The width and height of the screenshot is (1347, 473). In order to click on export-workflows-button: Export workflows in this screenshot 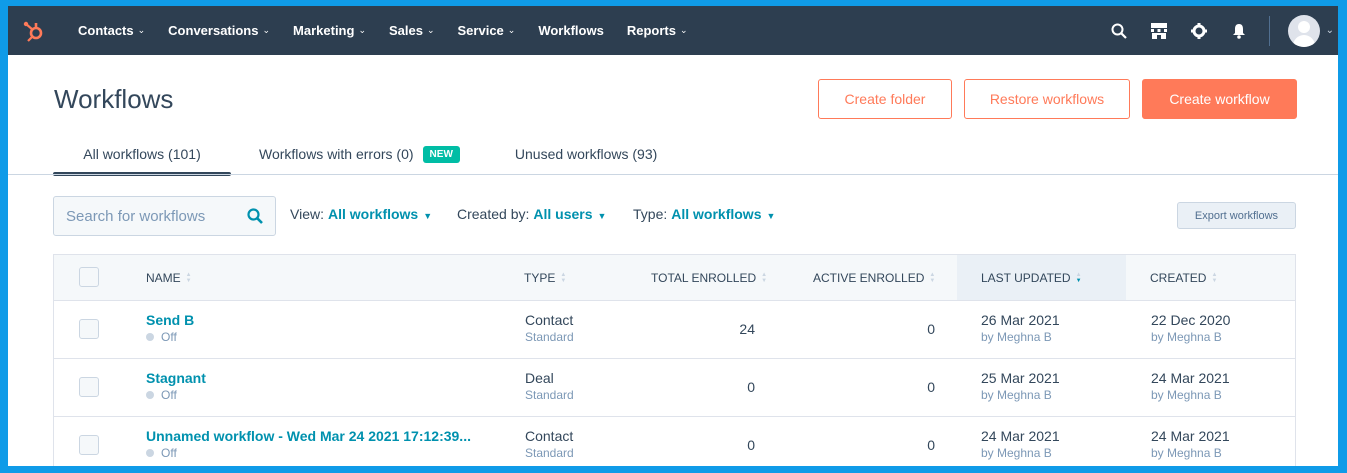, I will do `click(1236, 215)`.